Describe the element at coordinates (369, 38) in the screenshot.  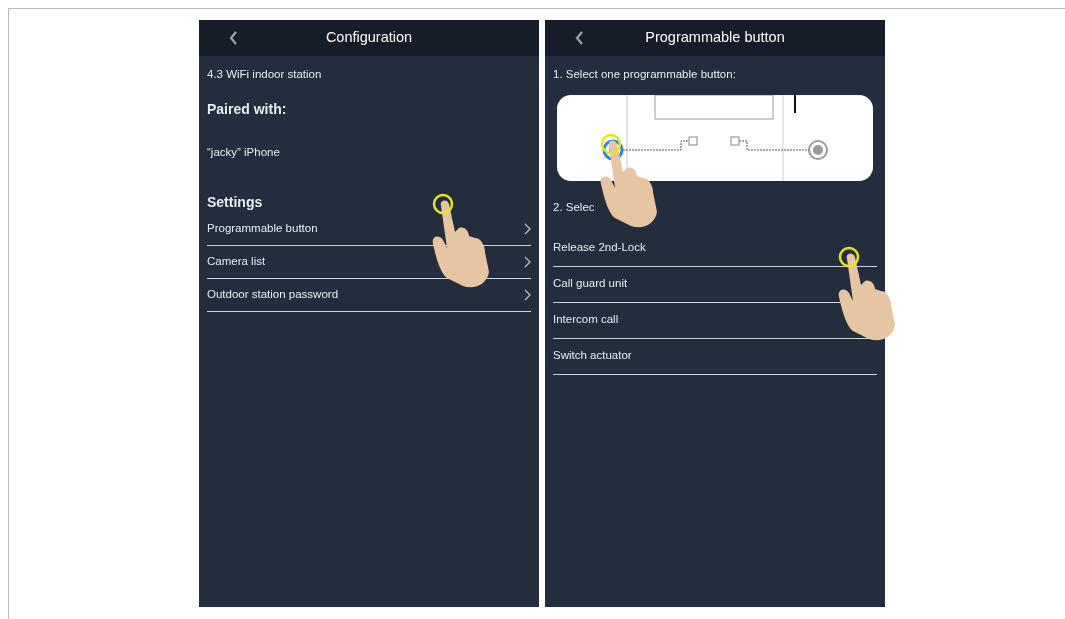
I see `screen-title: Configuration` at that location.